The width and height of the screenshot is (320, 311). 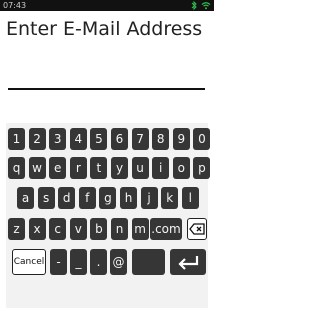 What do you see at coordinates (108, 198) in the screenshot?
I see `key-g: g` at bounding box center [108, 198].